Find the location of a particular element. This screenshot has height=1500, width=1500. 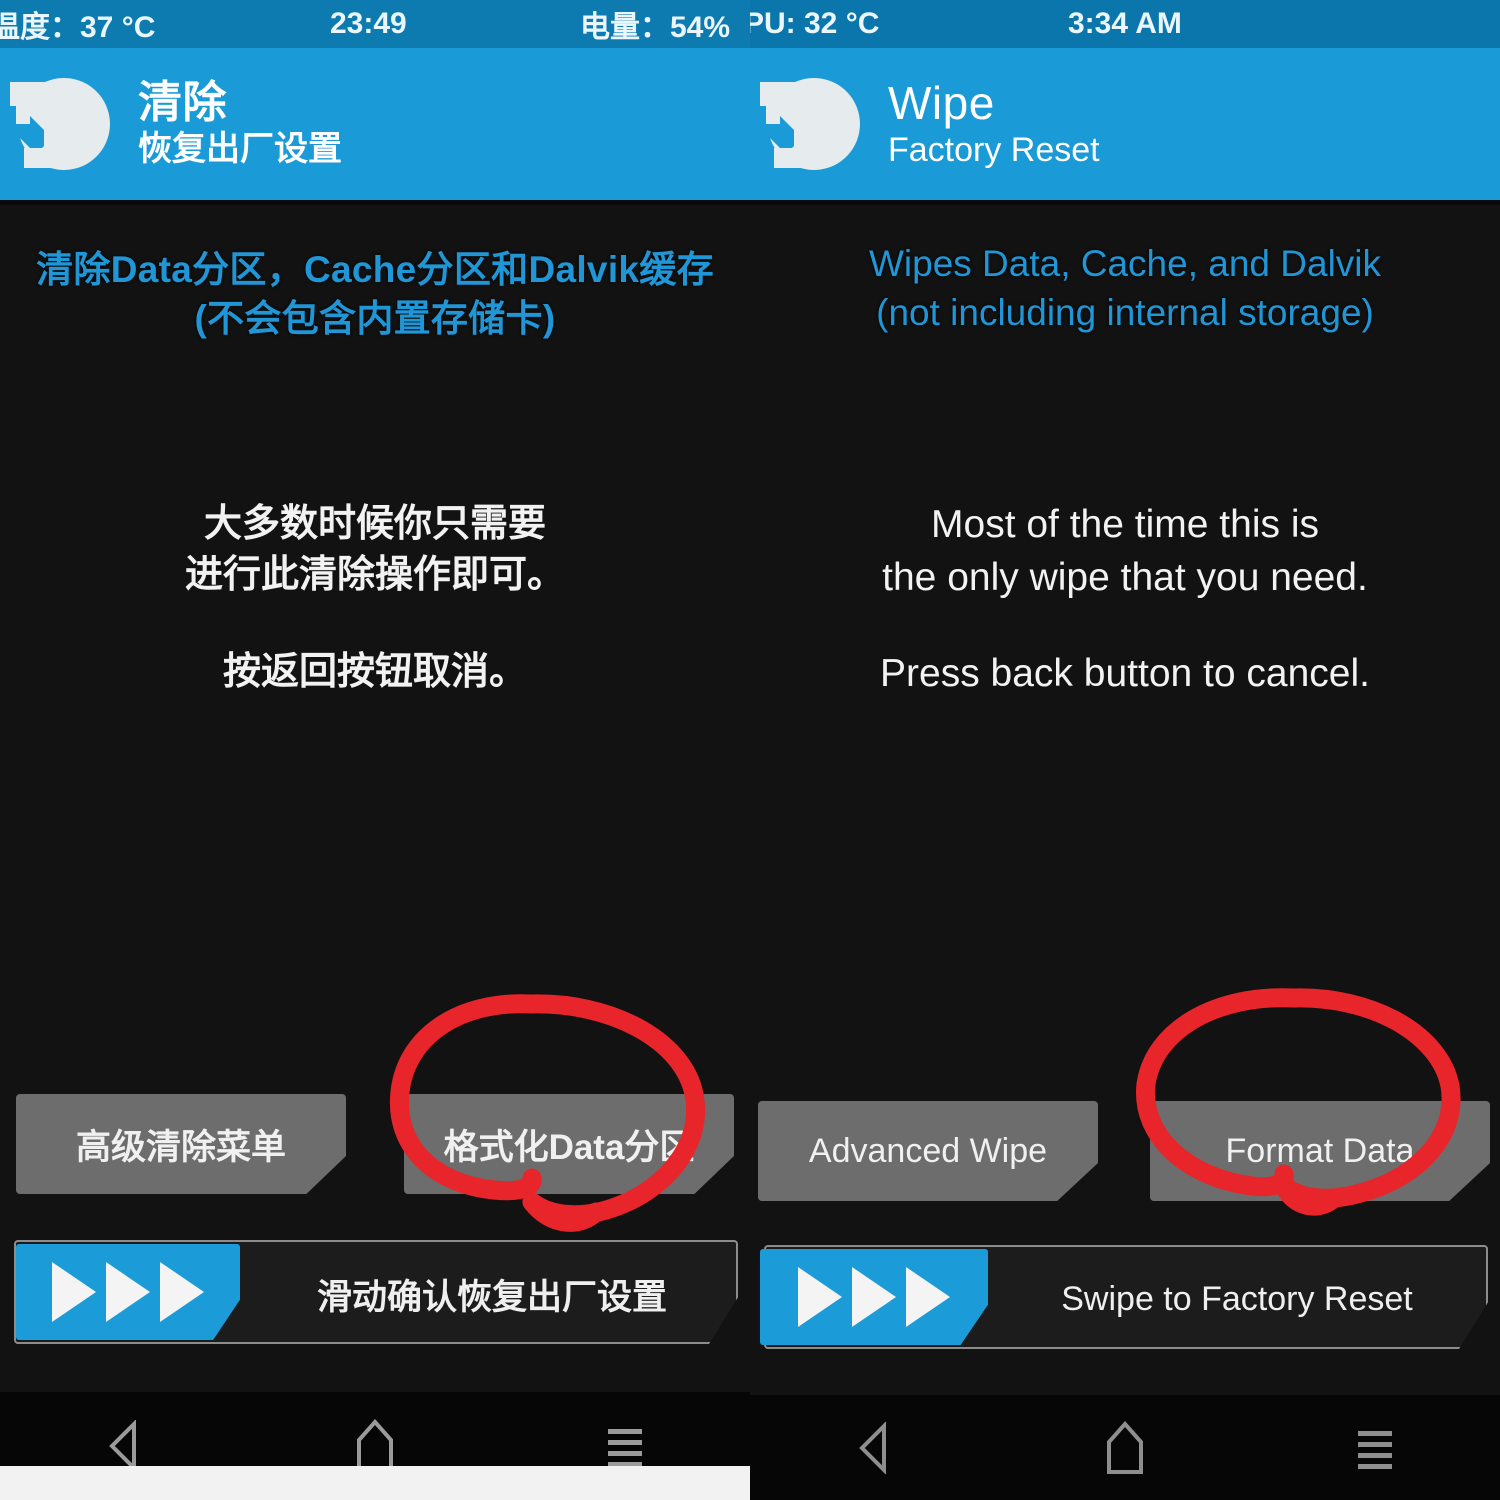

header-text-left: 清除 恢复出厂设置 is located at coordinates (240, 123).